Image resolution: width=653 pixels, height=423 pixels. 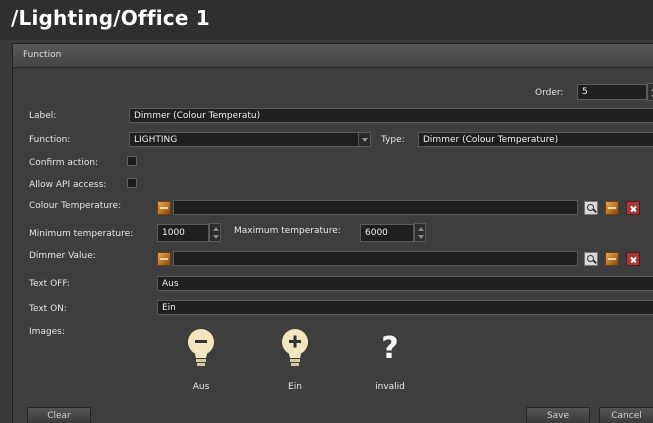 I want to click on panel-header-label: Function, so click(x=42, y=55).